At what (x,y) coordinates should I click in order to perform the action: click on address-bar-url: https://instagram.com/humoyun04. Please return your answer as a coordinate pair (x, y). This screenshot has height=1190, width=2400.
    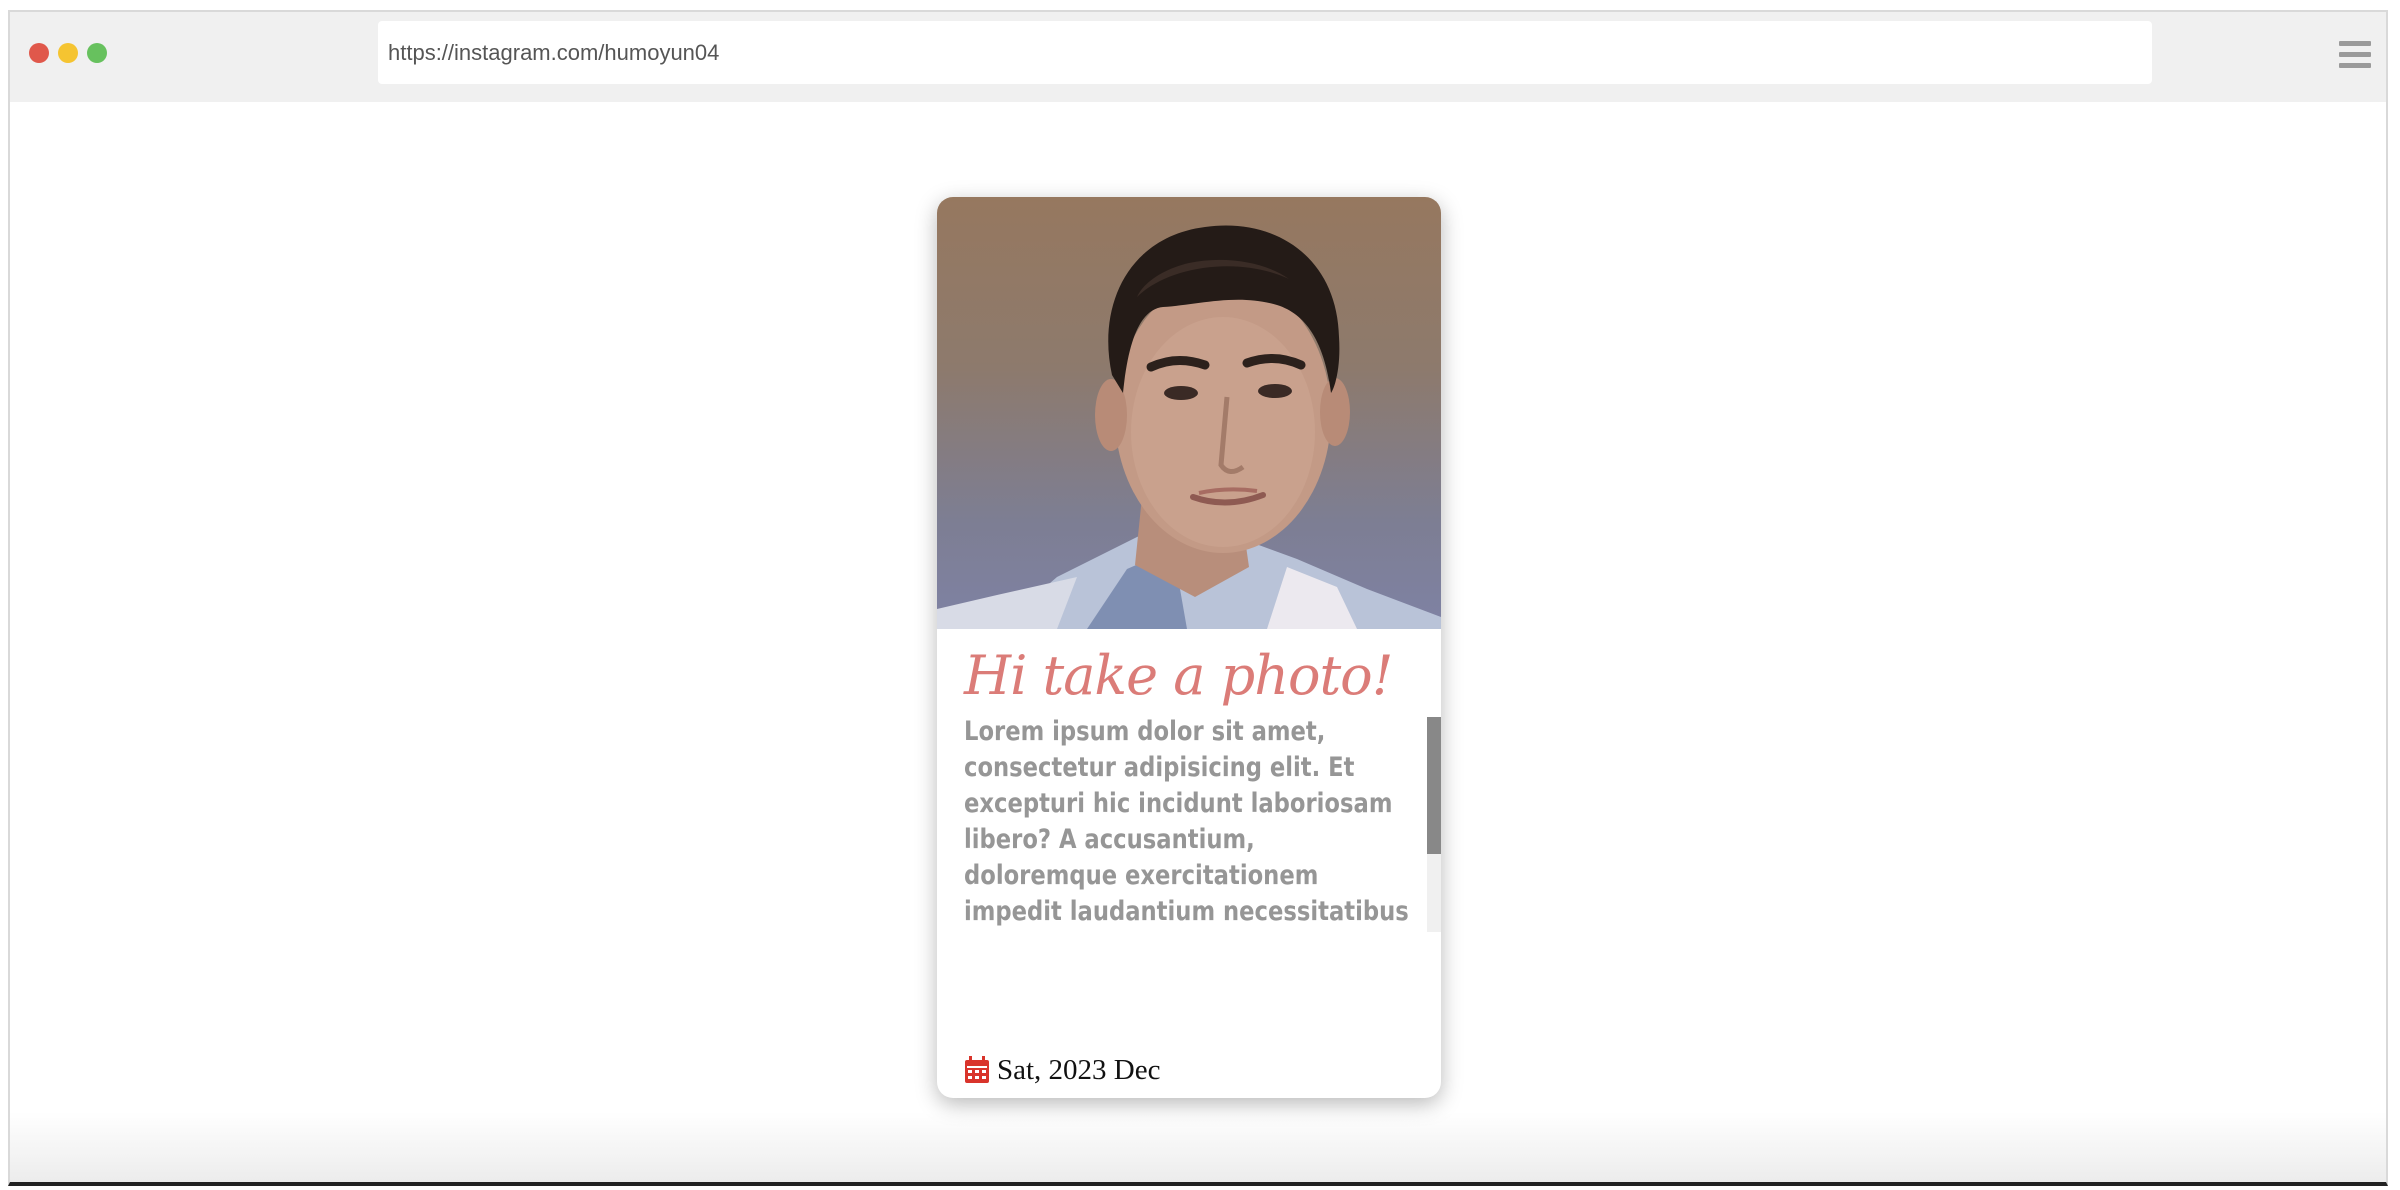
    Looking at the image, I should click on (554, 52).